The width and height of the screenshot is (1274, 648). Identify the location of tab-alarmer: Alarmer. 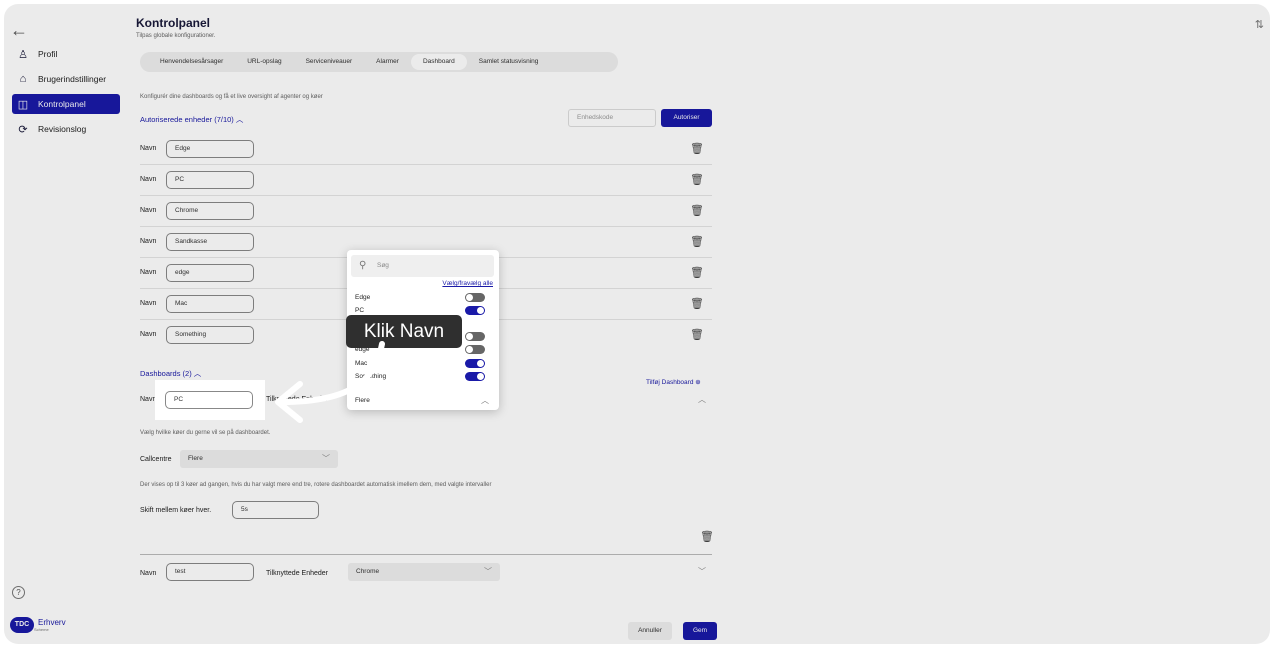
(387, 62).